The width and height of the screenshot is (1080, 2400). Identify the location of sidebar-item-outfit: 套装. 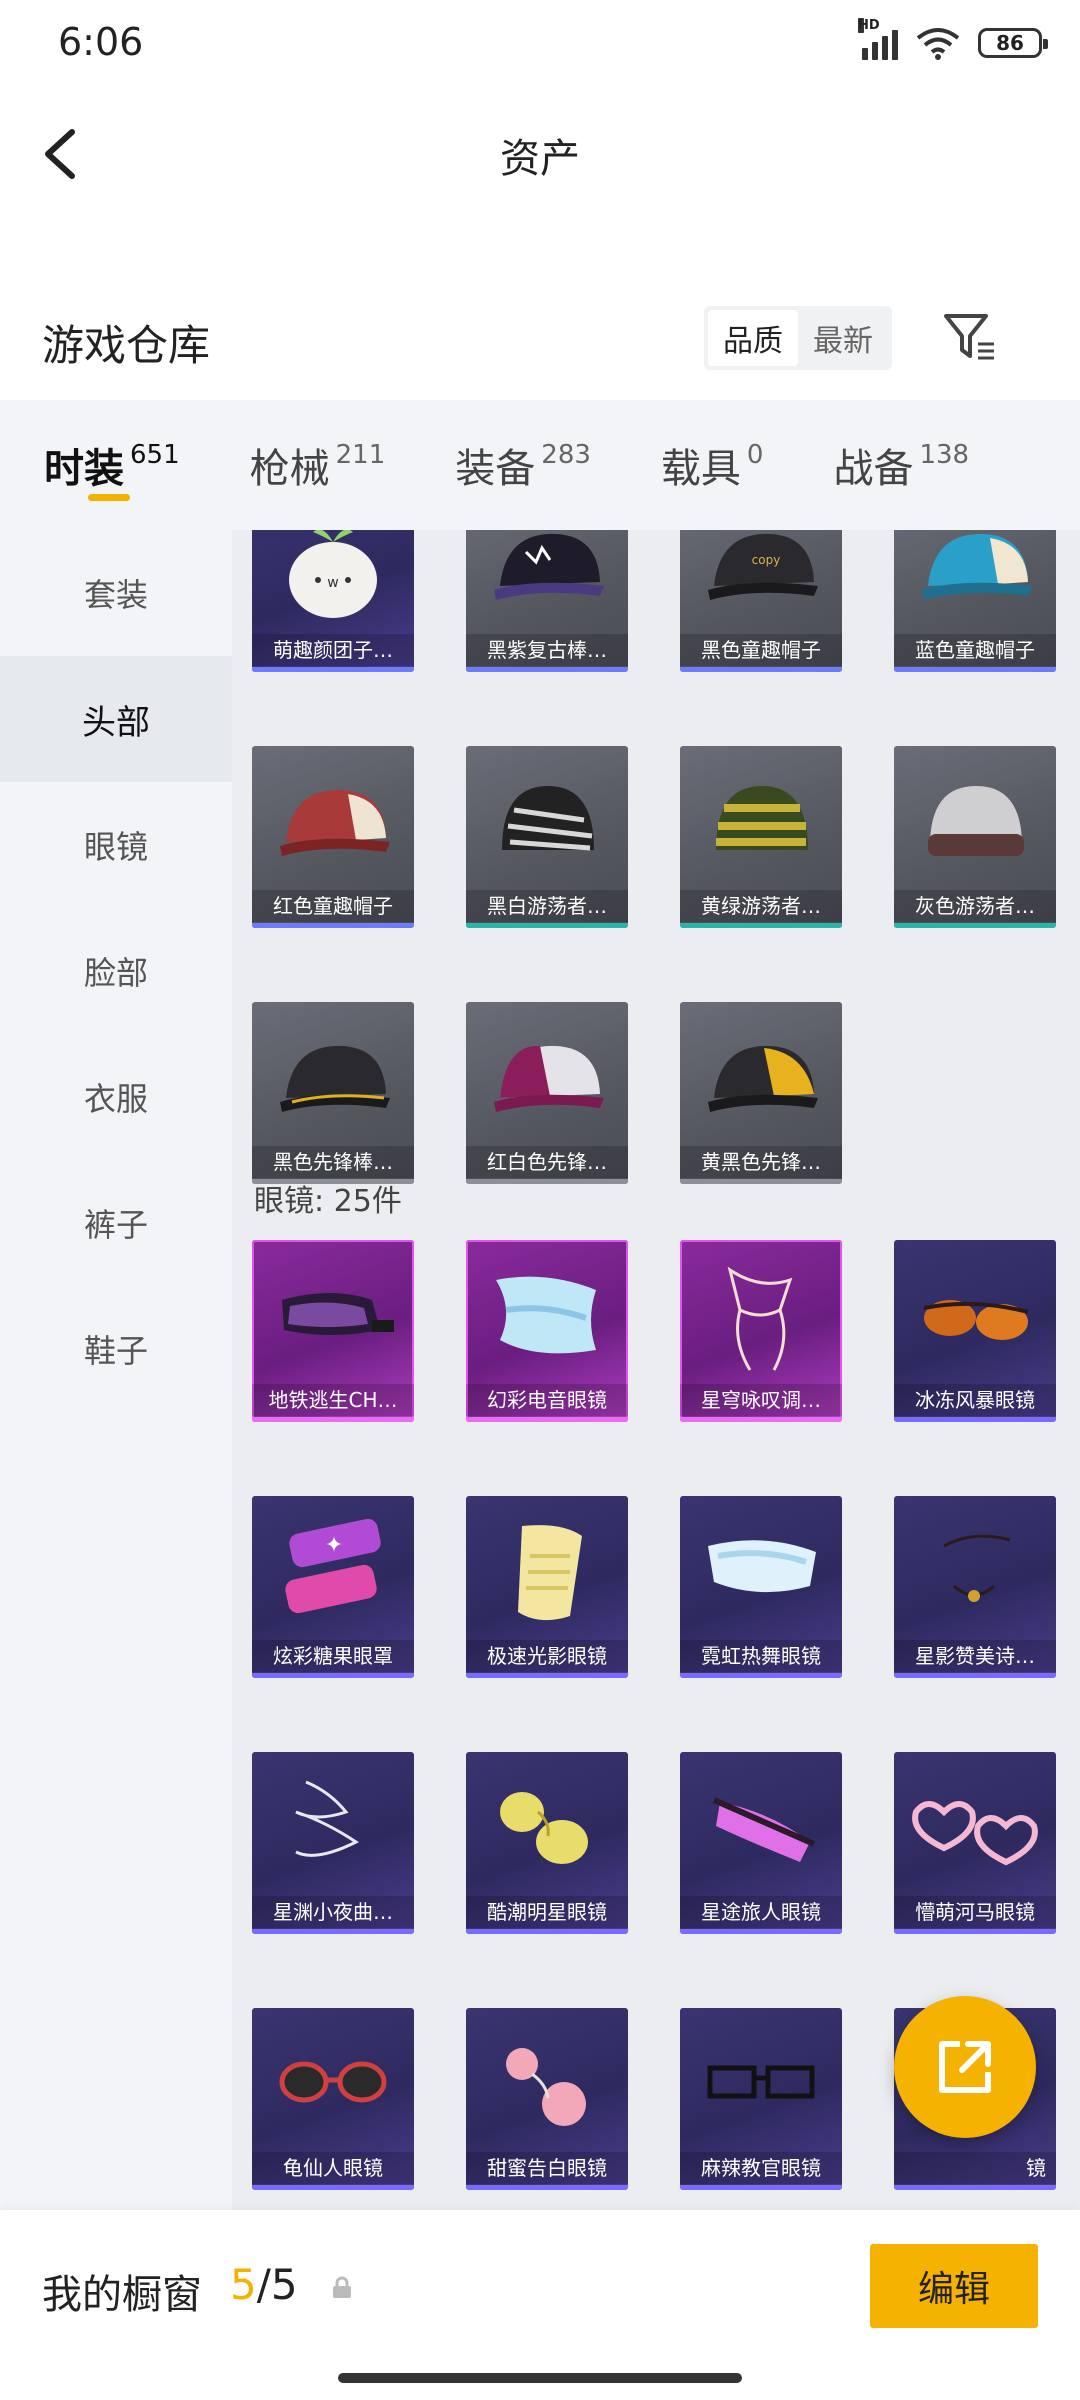
(116, 593).